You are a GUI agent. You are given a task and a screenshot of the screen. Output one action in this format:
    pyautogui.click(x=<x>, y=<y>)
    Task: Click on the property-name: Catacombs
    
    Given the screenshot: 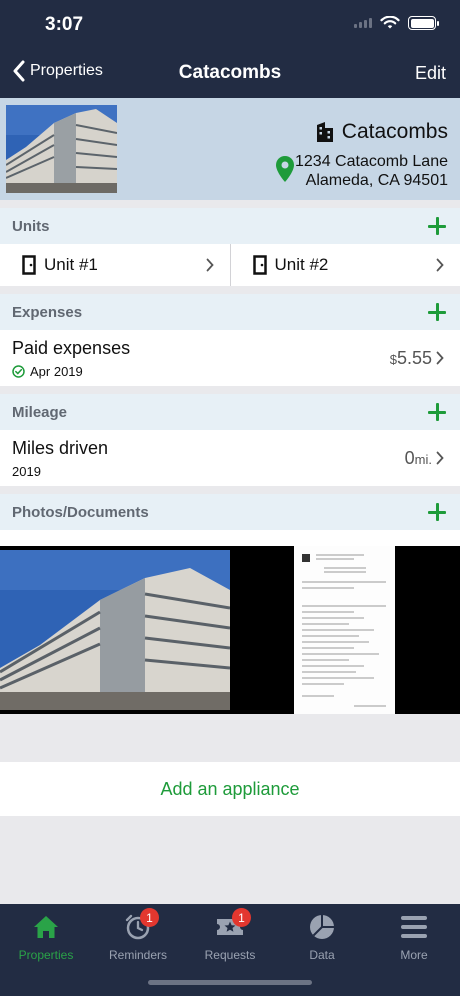 What is the action you would take?
    pyautogui.click(x=394, y=131)
    